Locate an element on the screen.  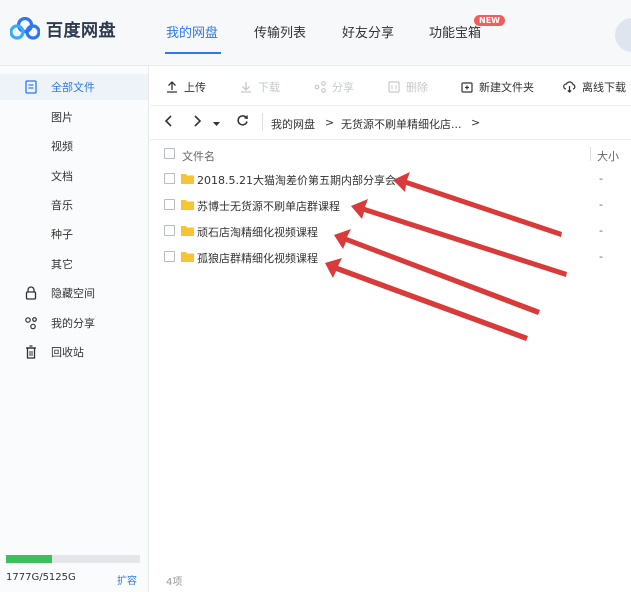
expand-storage-link: 扩容 is located at coordinates (127, 579).